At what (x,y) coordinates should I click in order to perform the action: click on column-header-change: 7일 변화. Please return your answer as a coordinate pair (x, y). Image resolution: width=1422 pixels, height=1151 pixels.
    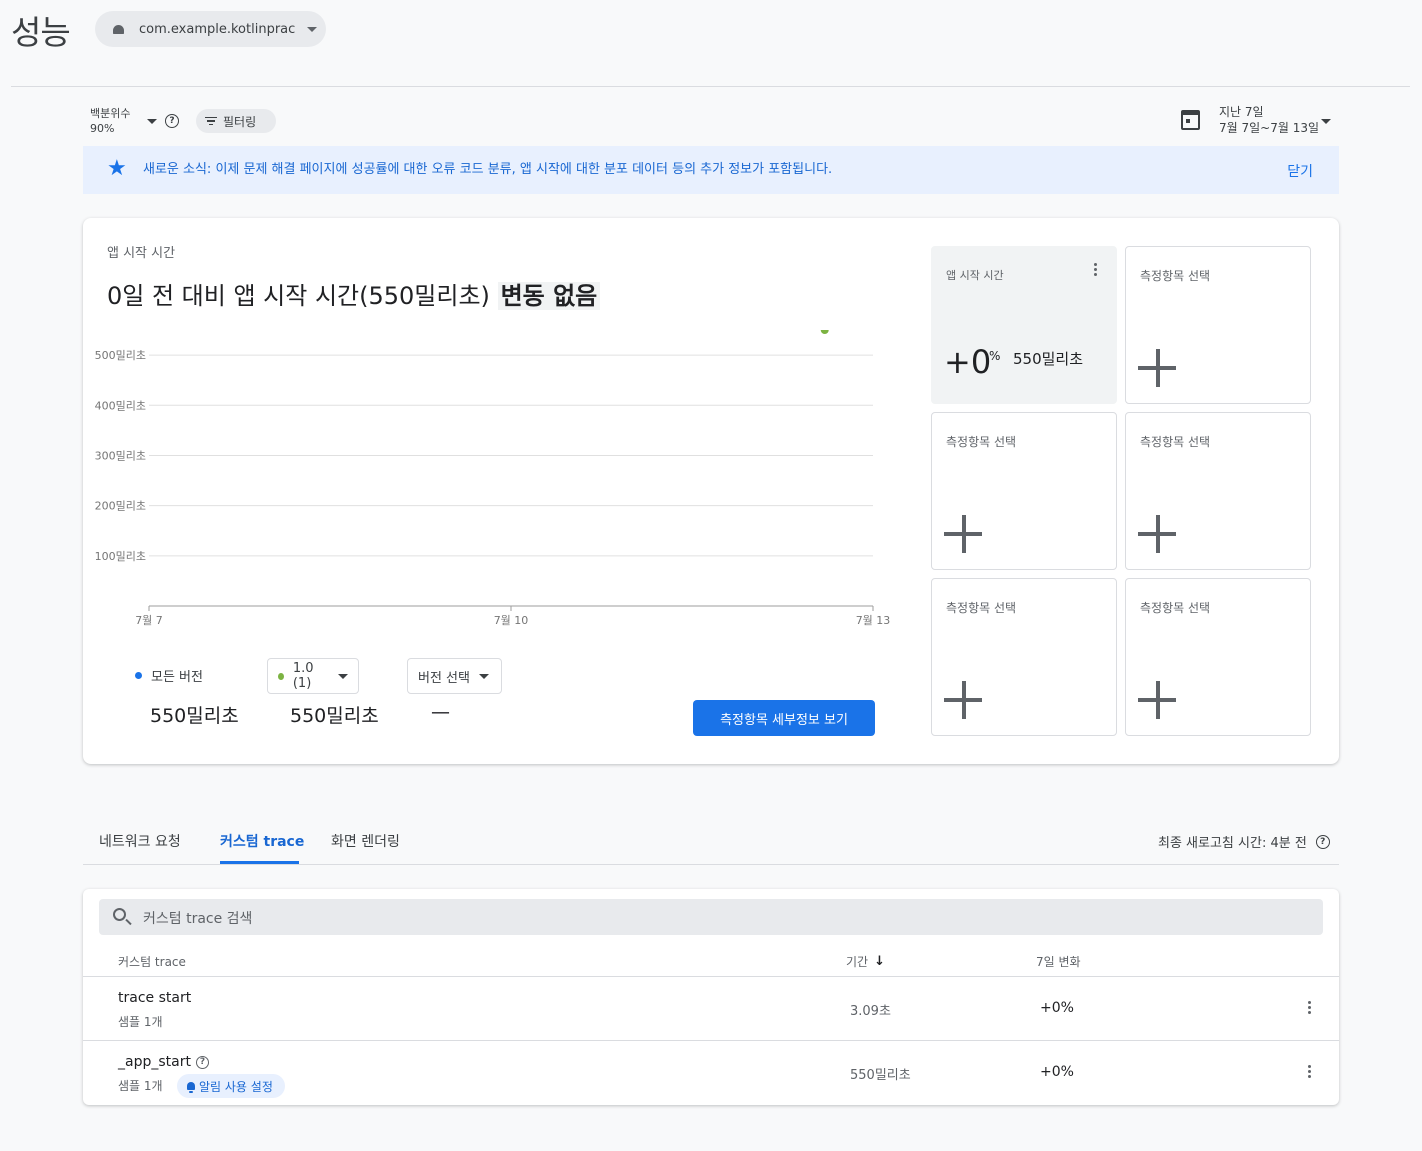
    Looking at the image, I should click on (1058, 961).